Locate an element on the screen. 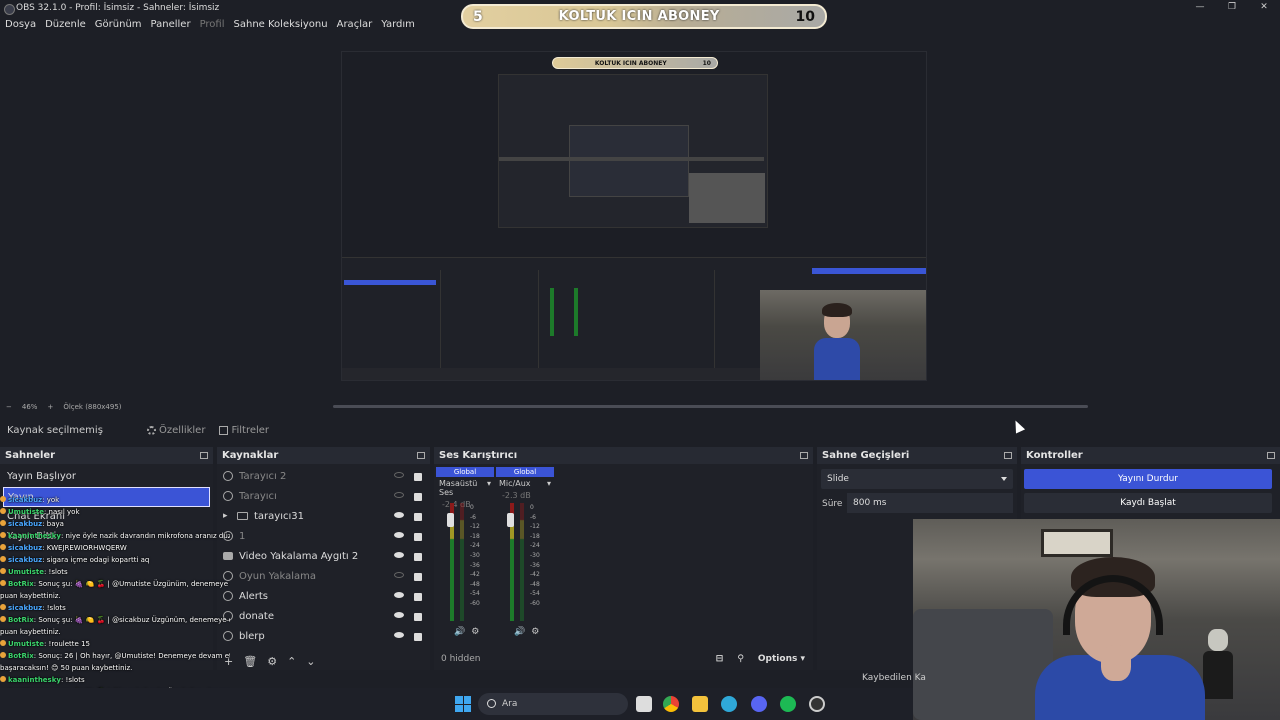 Image resolution: width=1280 pixels, height=720 pixels. source-item: Oyun Yakalama is located at coordinates (323, 576).